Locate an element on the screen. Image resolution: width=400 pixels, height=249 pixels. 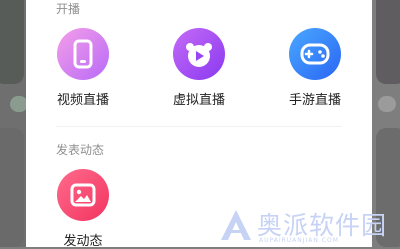
post-moment-label: 发动态 is located at coordinates (83, 241).